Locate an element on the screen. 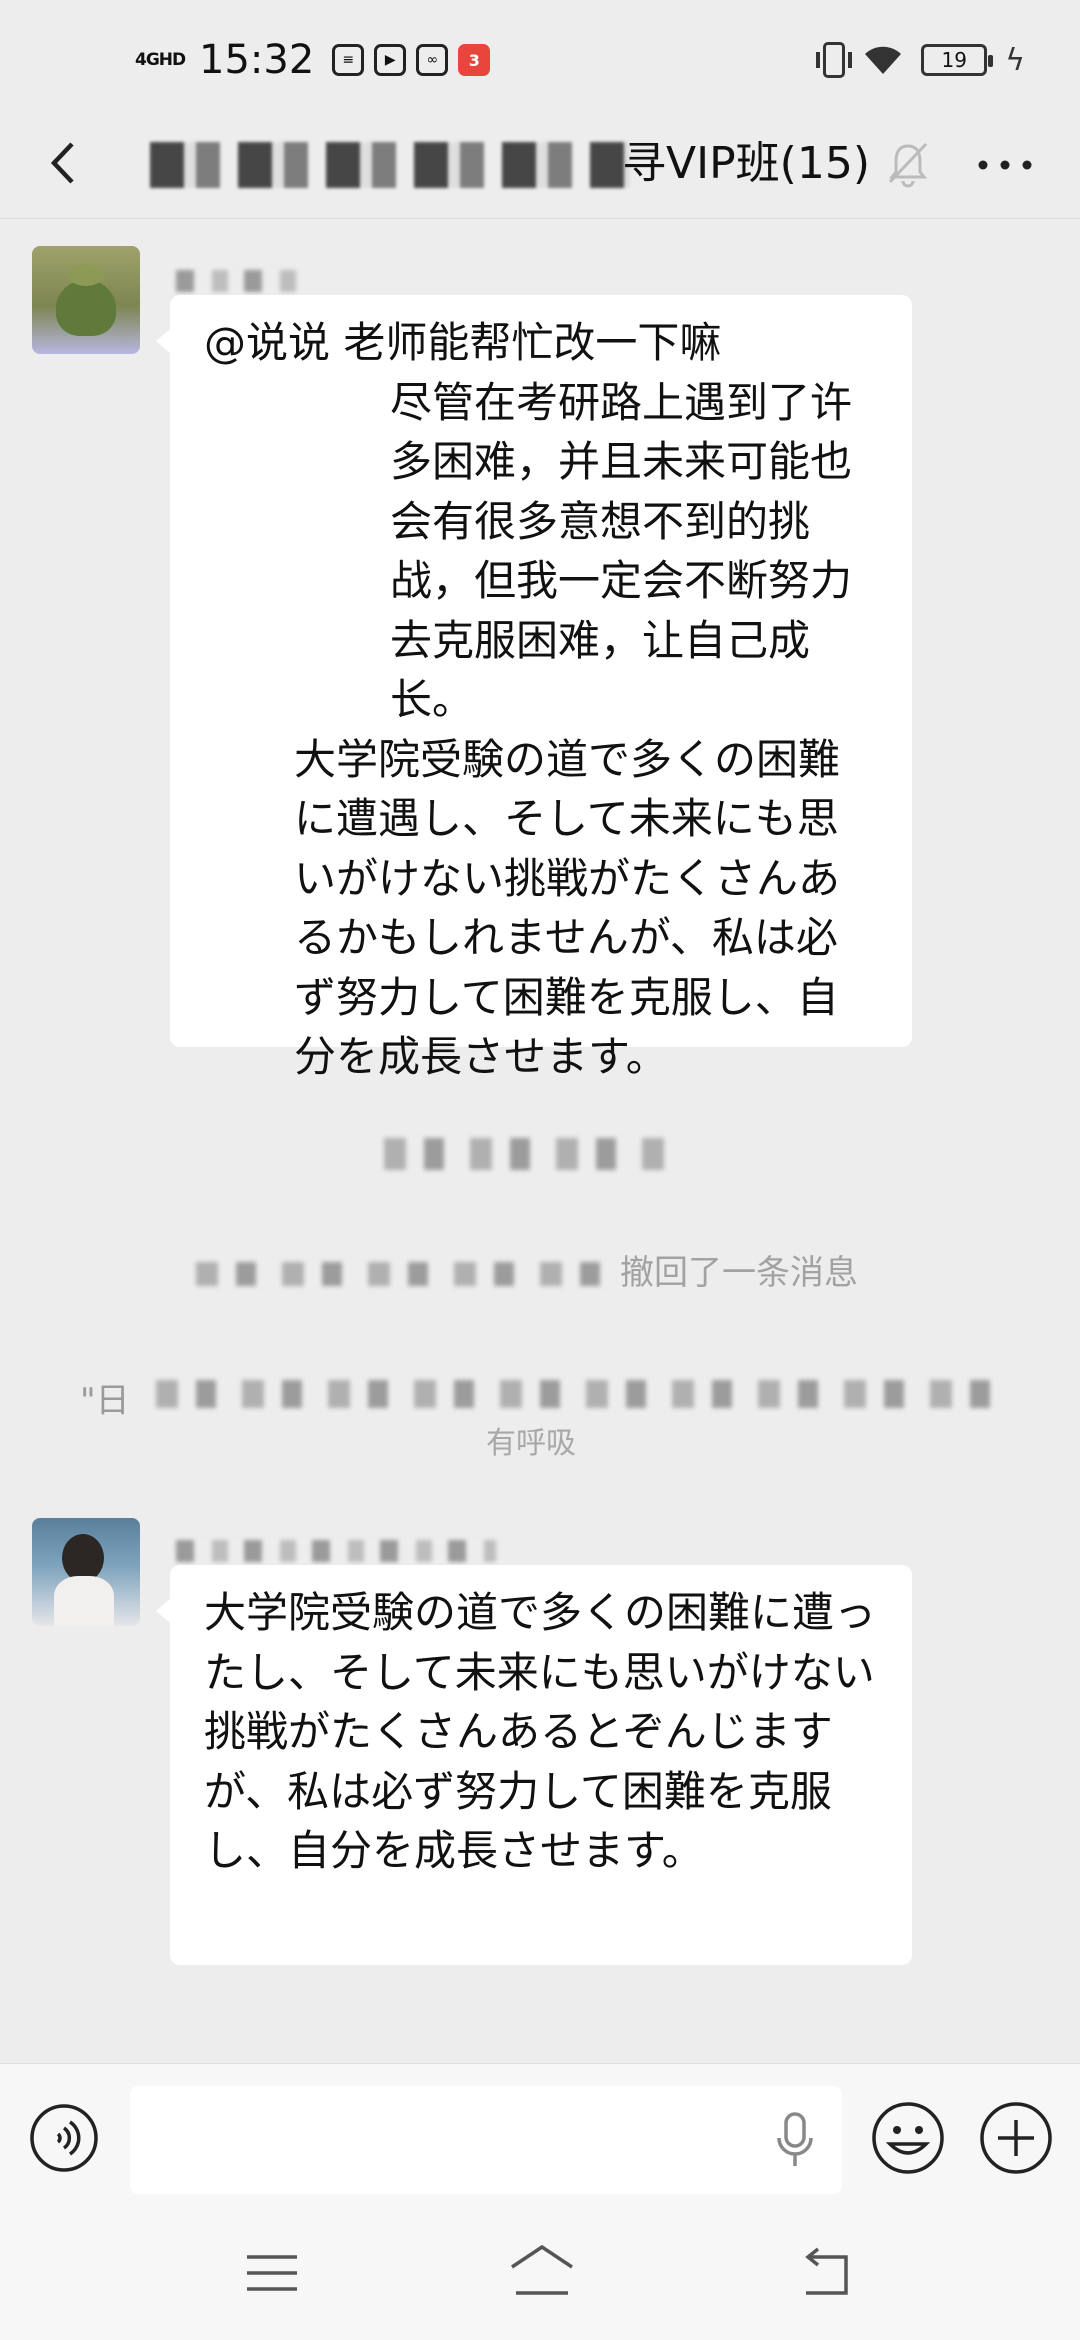 The image size is (1080, 2340). wifi-icon is located at coordinates (883, 60).